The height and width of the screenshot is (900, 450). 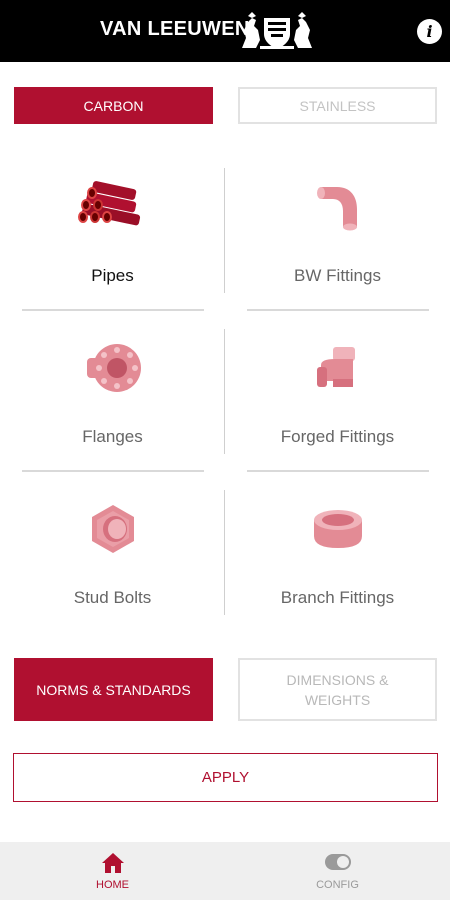 What do you see at coordinates (336, 209) in the screenshot?
I see `bw-fitting-elbow-icon` at bounding box center [336, 209].